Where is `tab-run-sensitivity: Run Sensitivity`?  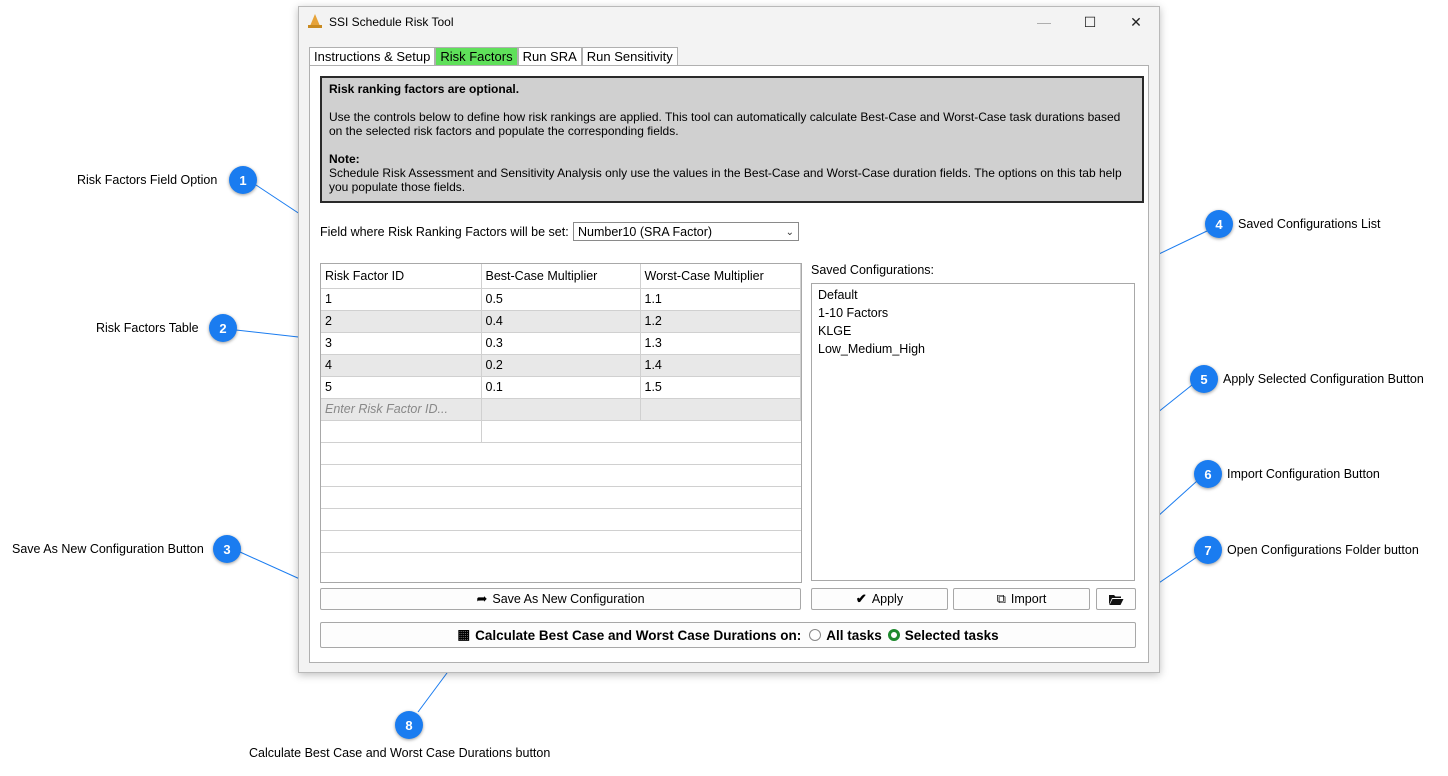
tab-run-sensitivity: Run Sensitivity is located at coordinates (629, 56).